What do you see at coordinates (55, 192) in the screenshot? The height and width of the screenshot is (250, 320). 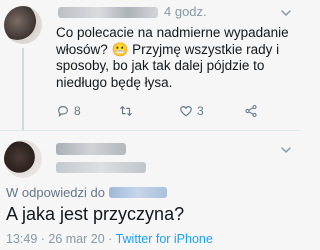 I see `in-reply-to-label: W odpowiedzi do` at bounding box center [55, 192].